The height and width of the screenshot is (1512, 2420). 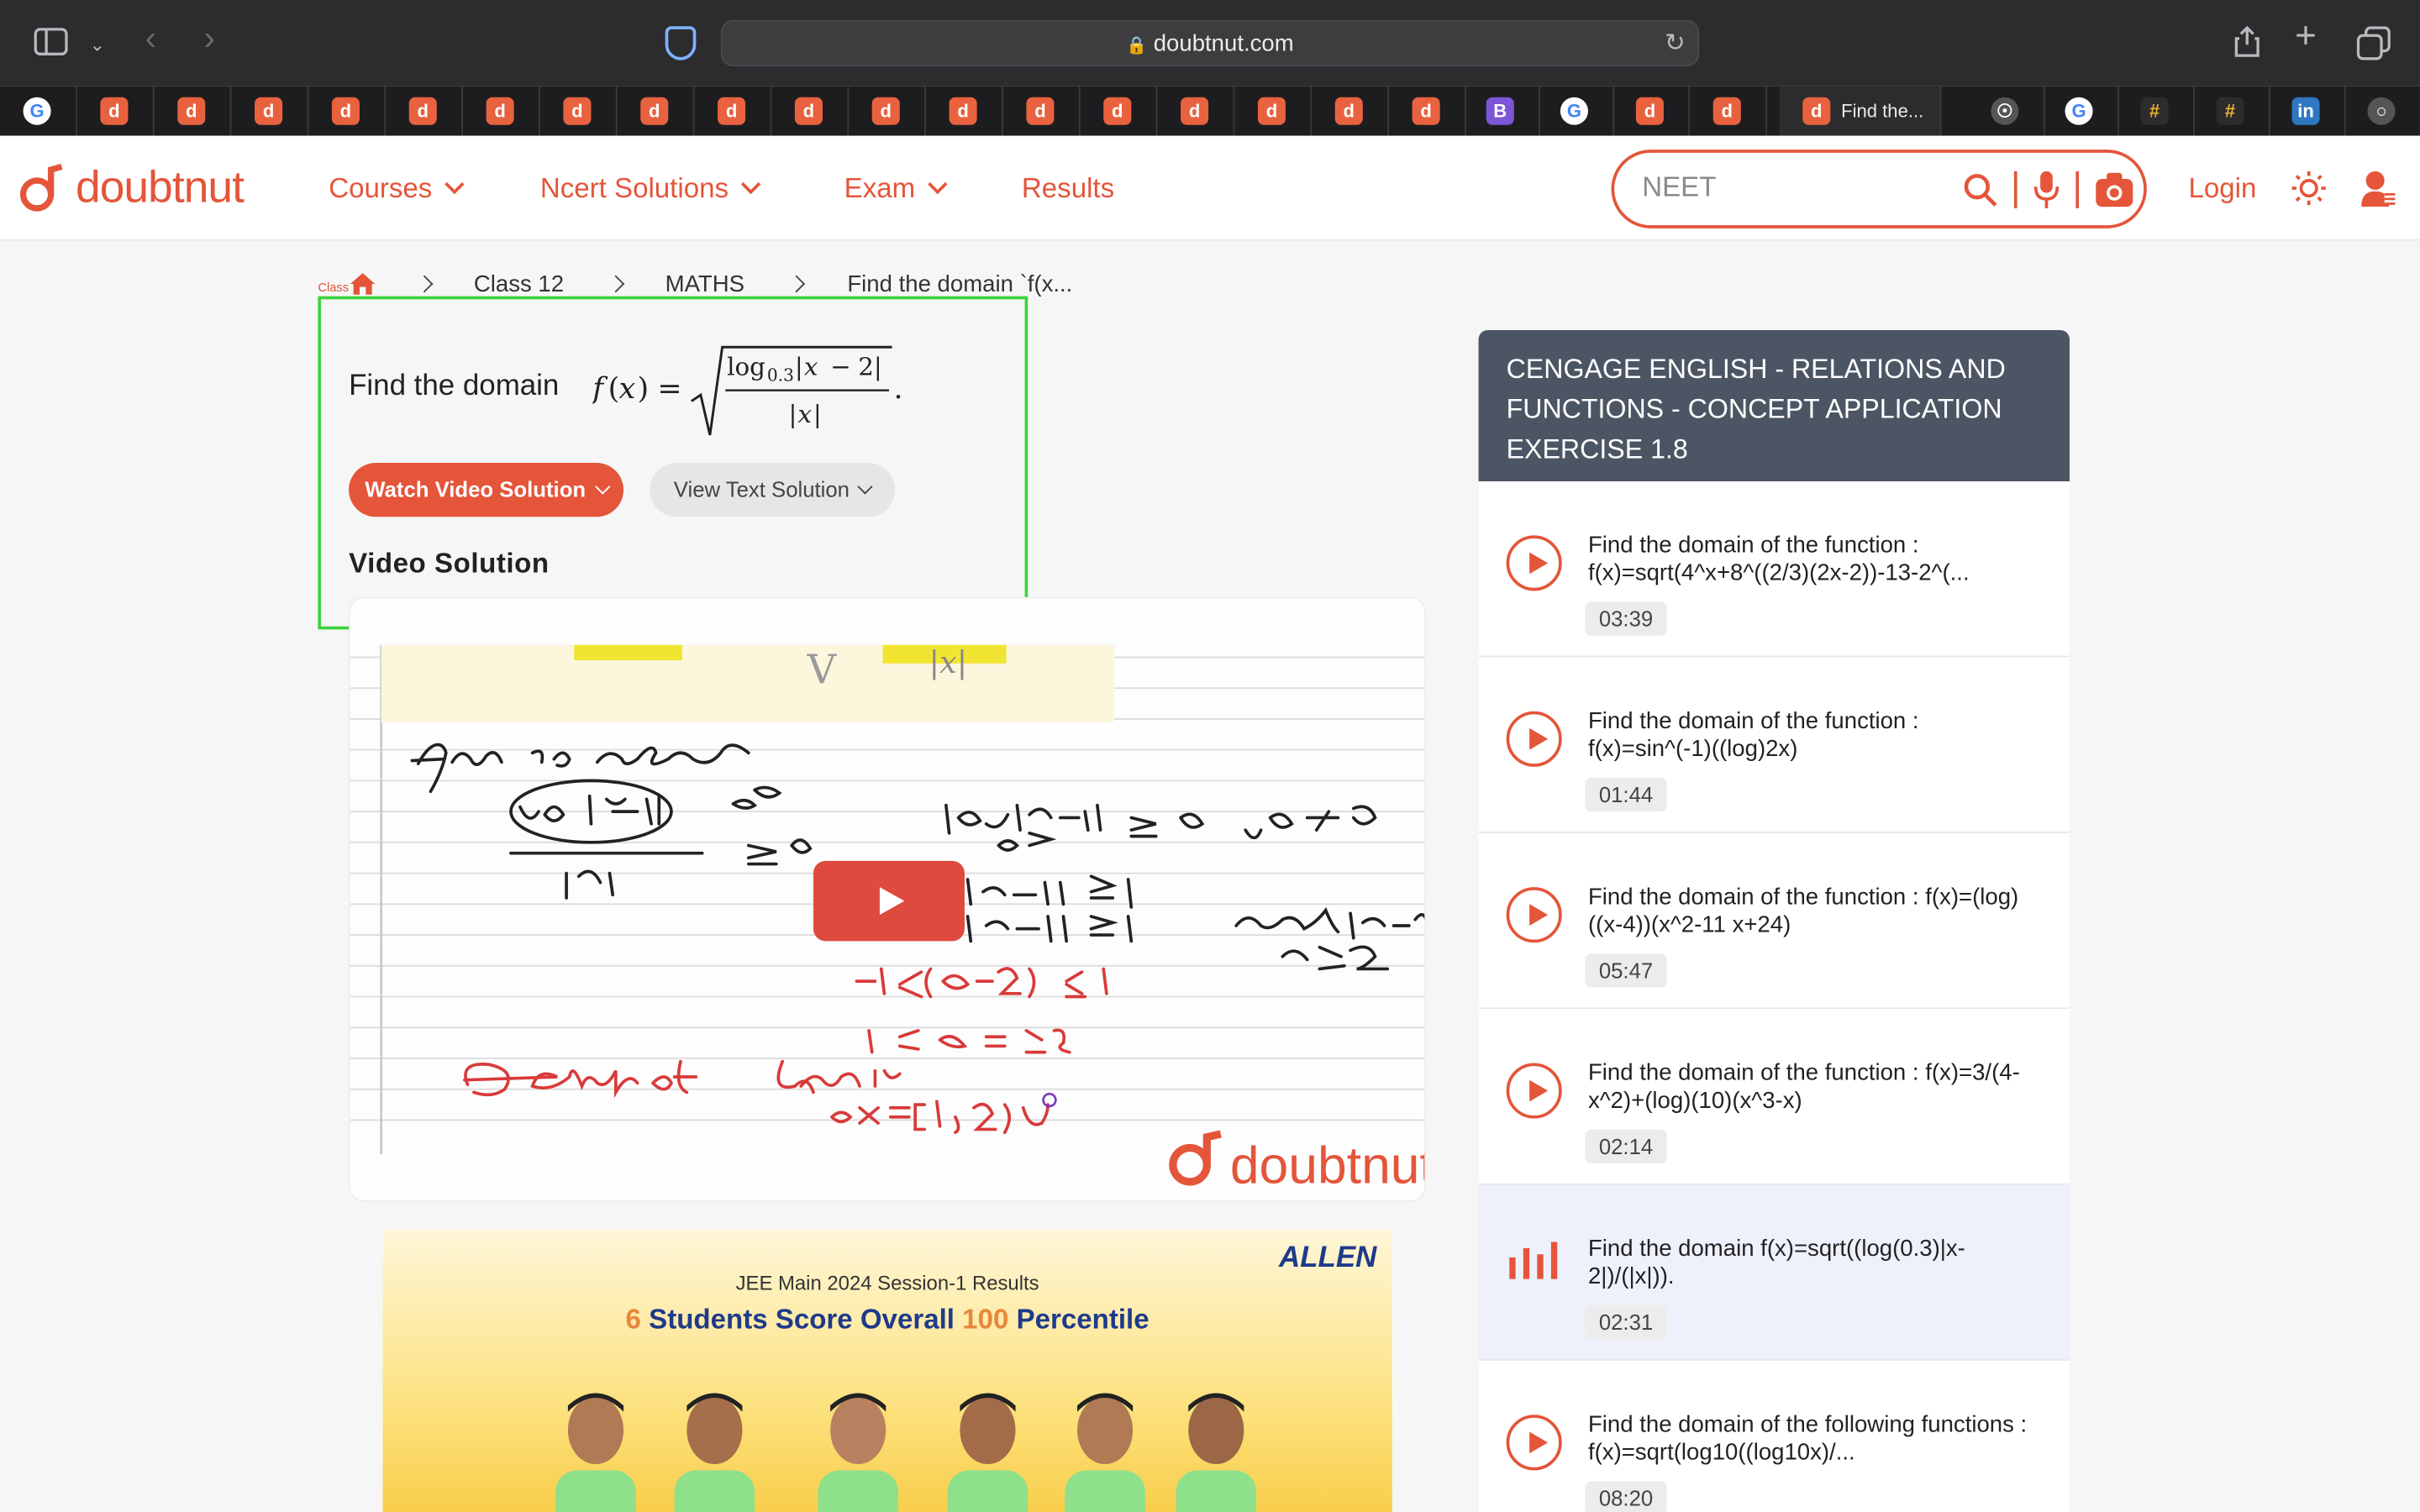 What do you see at coordinates (2373, 43) in the screenshot?
I see `tab-overview-icon` at bounding box center [2373, 43].